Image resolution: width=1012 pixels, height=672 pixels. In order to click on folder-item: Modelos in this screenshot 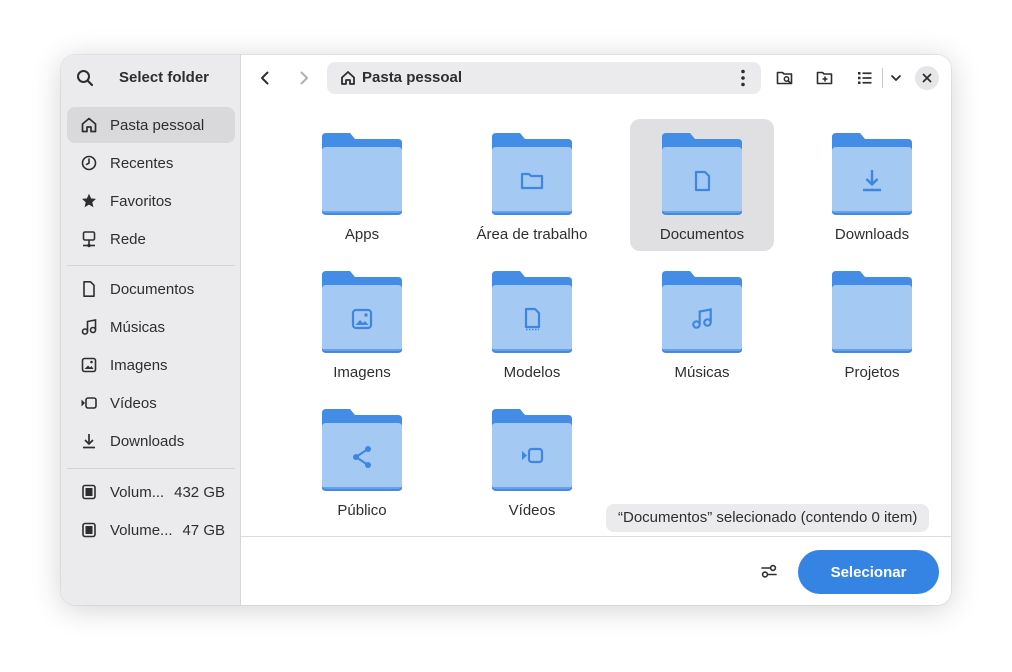, I will do `click(532, 323)`.